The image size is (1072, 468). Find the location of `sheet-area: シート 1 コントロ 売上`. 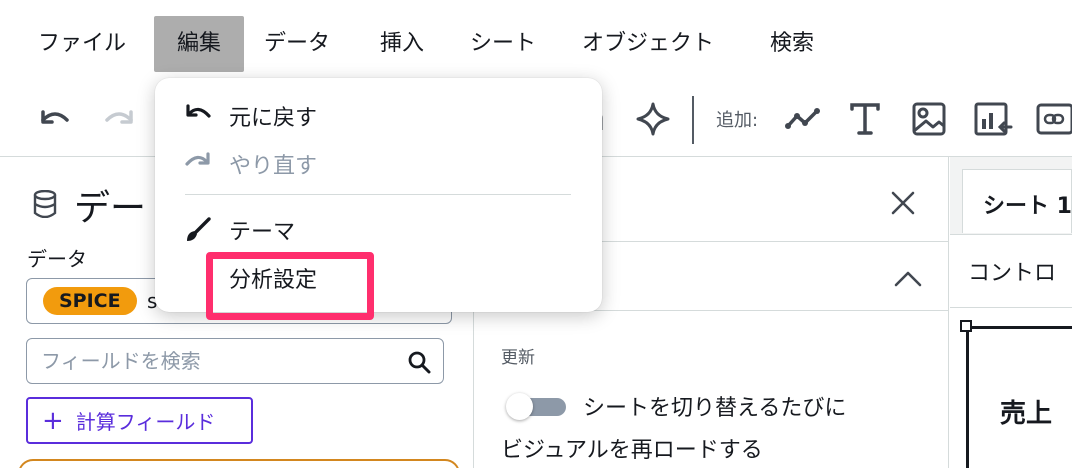

sheet-area: シート 1 コントロ 売上 is located at coordinates (1011, 312).